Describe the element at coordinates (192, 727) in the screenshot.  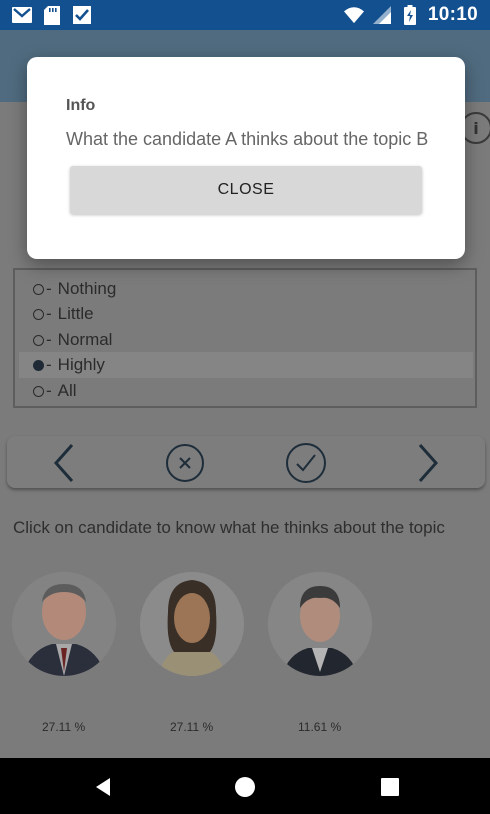
I see `candidate-percent-2: 27.11 %` at that location.